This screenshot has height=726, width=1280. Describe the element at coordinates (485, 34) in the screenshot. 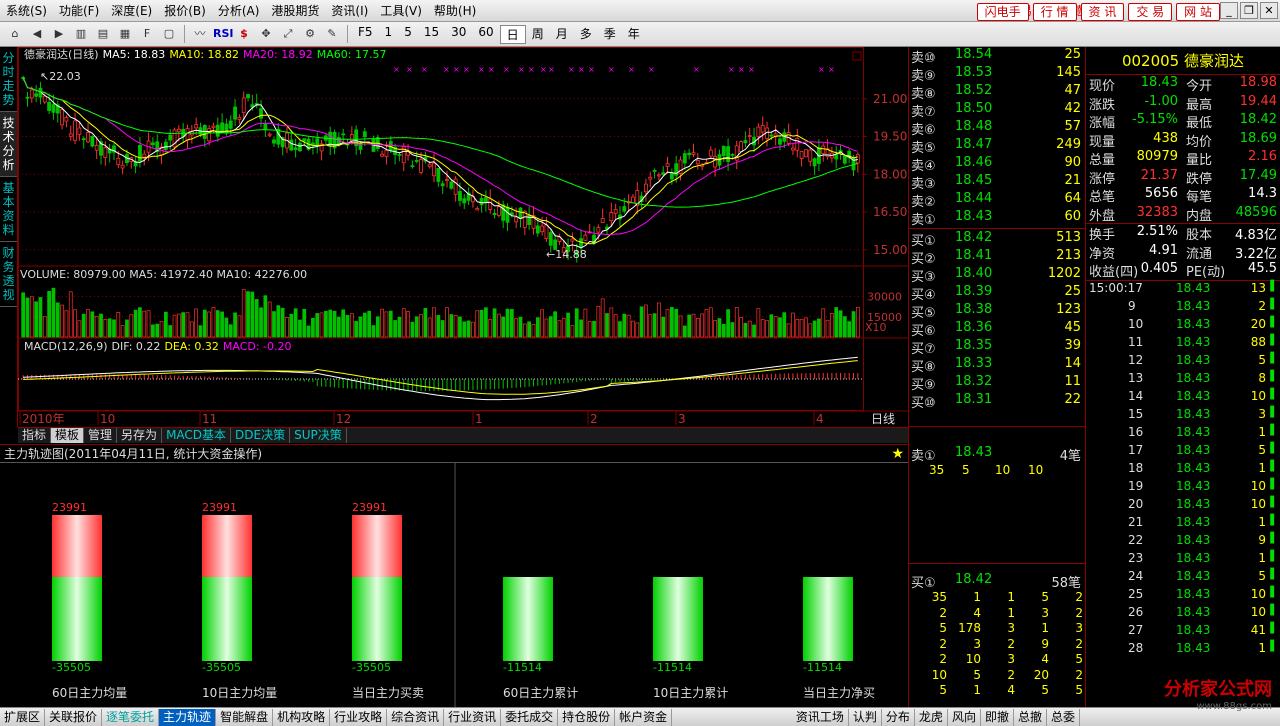

I see `period-5: 60` at that location.